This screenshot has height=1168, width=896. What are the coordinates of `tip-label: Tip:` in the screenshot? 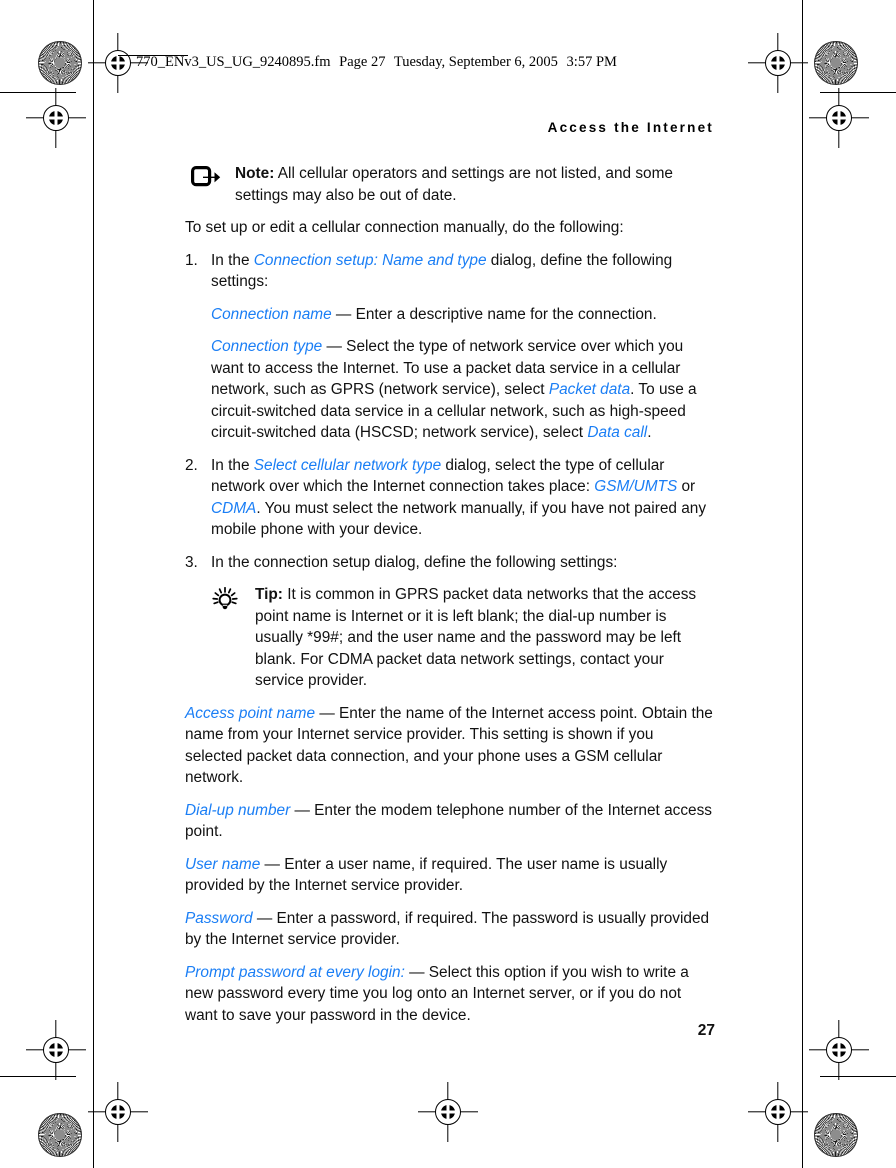 It's located at (269, 594).